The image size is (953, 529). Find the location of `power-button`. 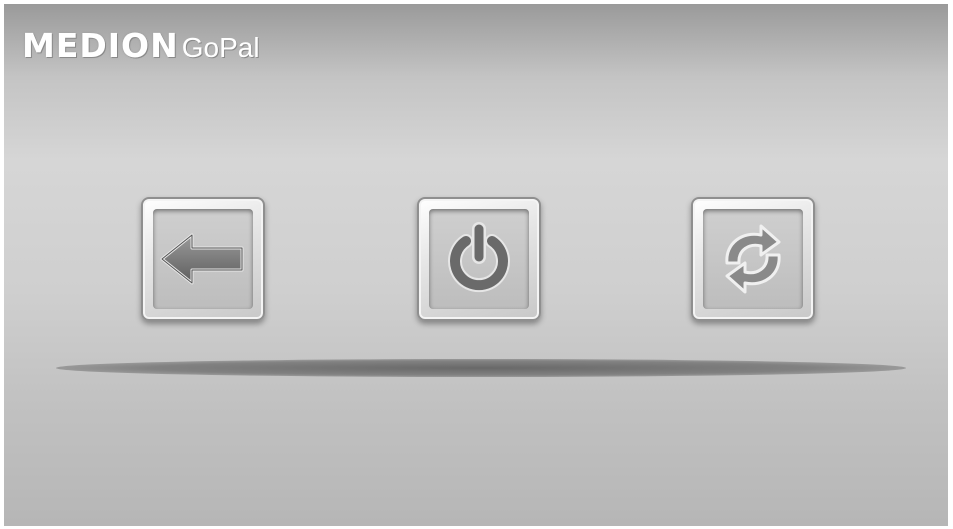

power-button is located at coordinates (479, 259).